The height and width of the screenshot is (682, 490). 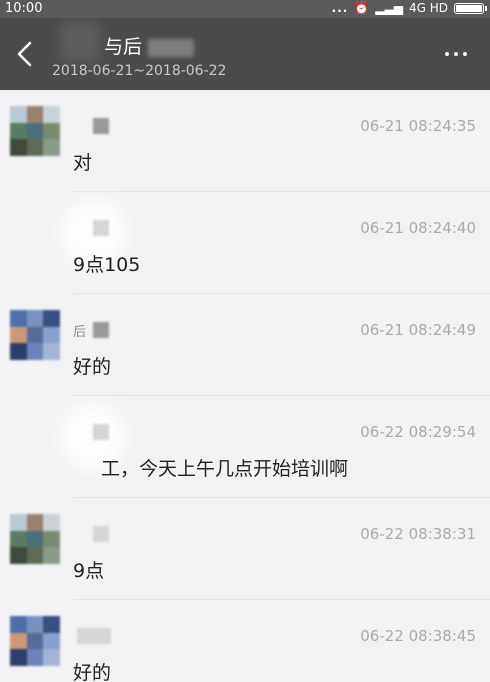 I want to click on message-text: 9点, so click(x=89, y=571).